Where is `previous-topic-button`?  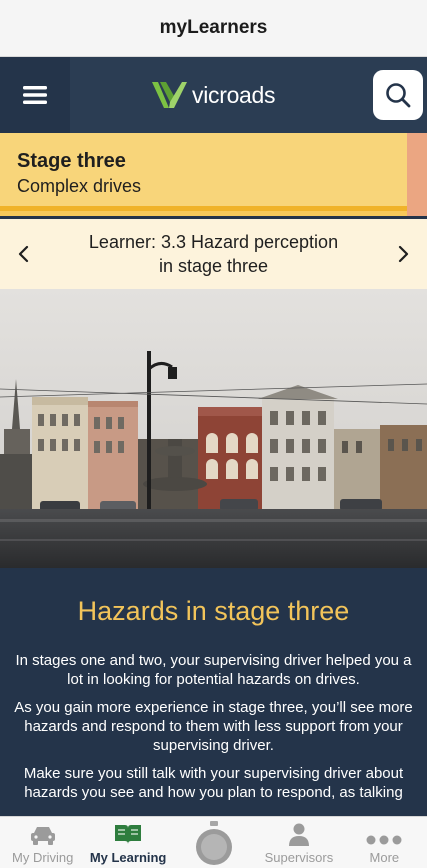 previous-topic-button is located at coordinates (23, 254).